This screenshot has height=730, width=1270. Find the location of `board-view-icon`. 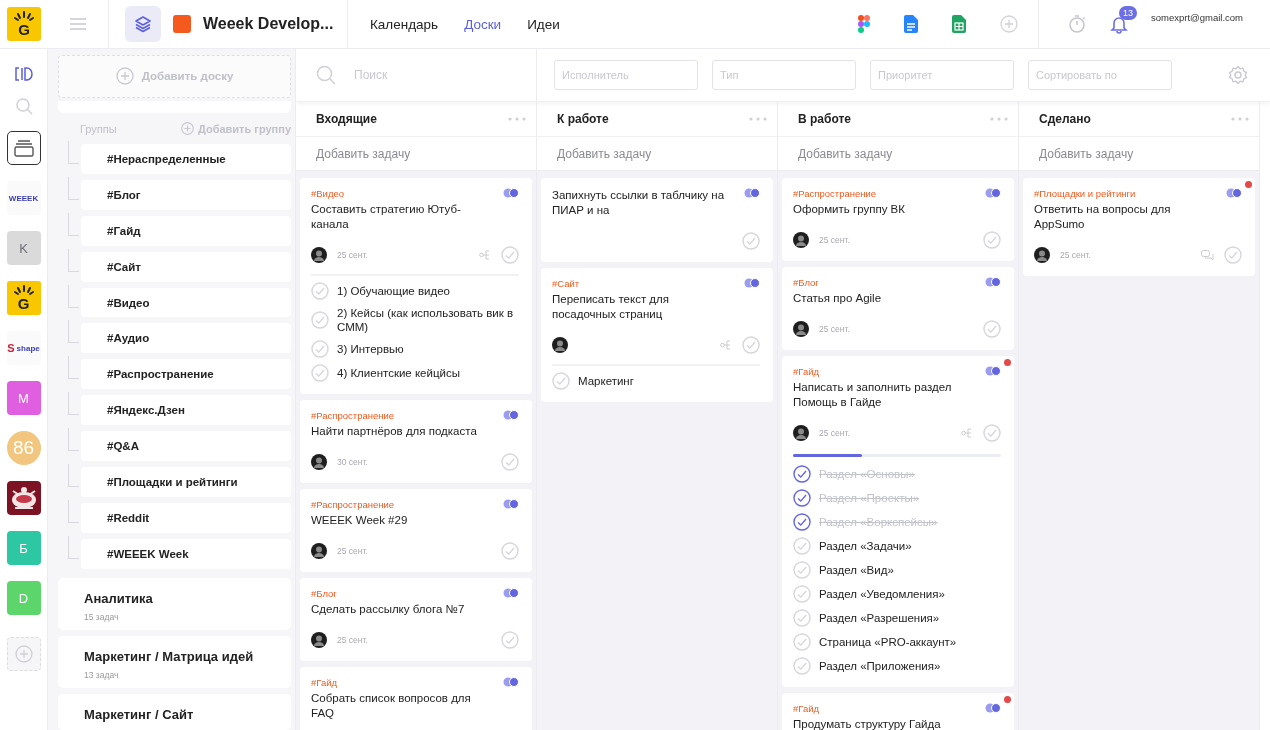

board-view-icon is located at coordinates (23, 74).